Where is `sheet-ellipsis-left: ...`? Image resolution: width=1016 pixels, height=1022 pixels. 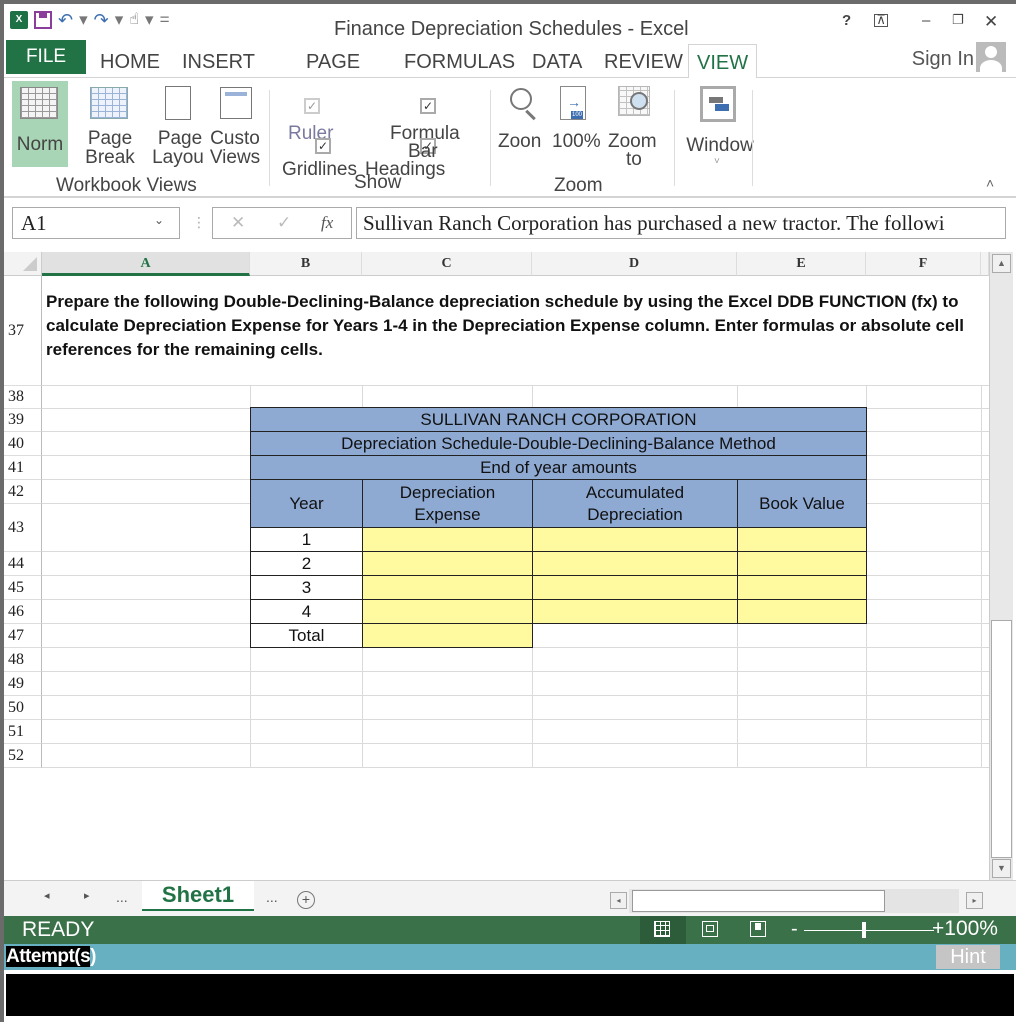 sheet-ellipsis-left: ... is located at coordinates (122, 897).